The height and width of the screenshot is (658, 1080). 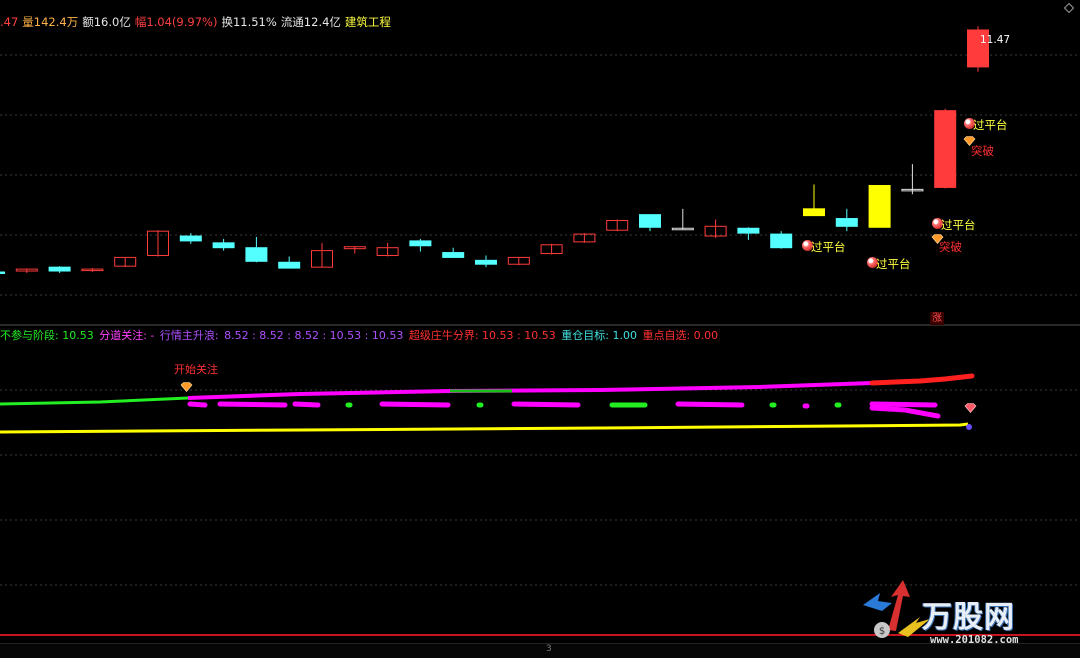 What do you see at coordinates (50, 22) in the screenshot?
I see `volume-label: 量142.4万` at bounding box center [50, 22].